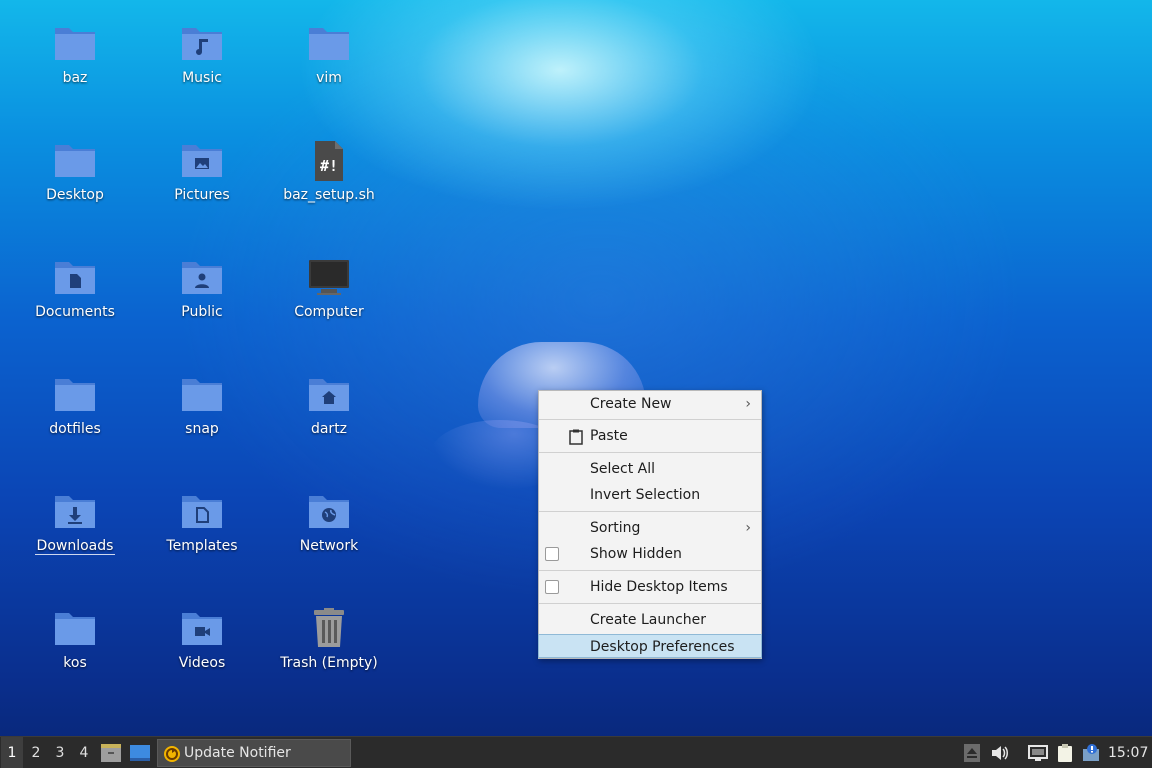 The width and height of the screenshot is (1152, 768). Describe the element at coordinates (329, 629) in the screenshot. I see `trash-icon` at that location.